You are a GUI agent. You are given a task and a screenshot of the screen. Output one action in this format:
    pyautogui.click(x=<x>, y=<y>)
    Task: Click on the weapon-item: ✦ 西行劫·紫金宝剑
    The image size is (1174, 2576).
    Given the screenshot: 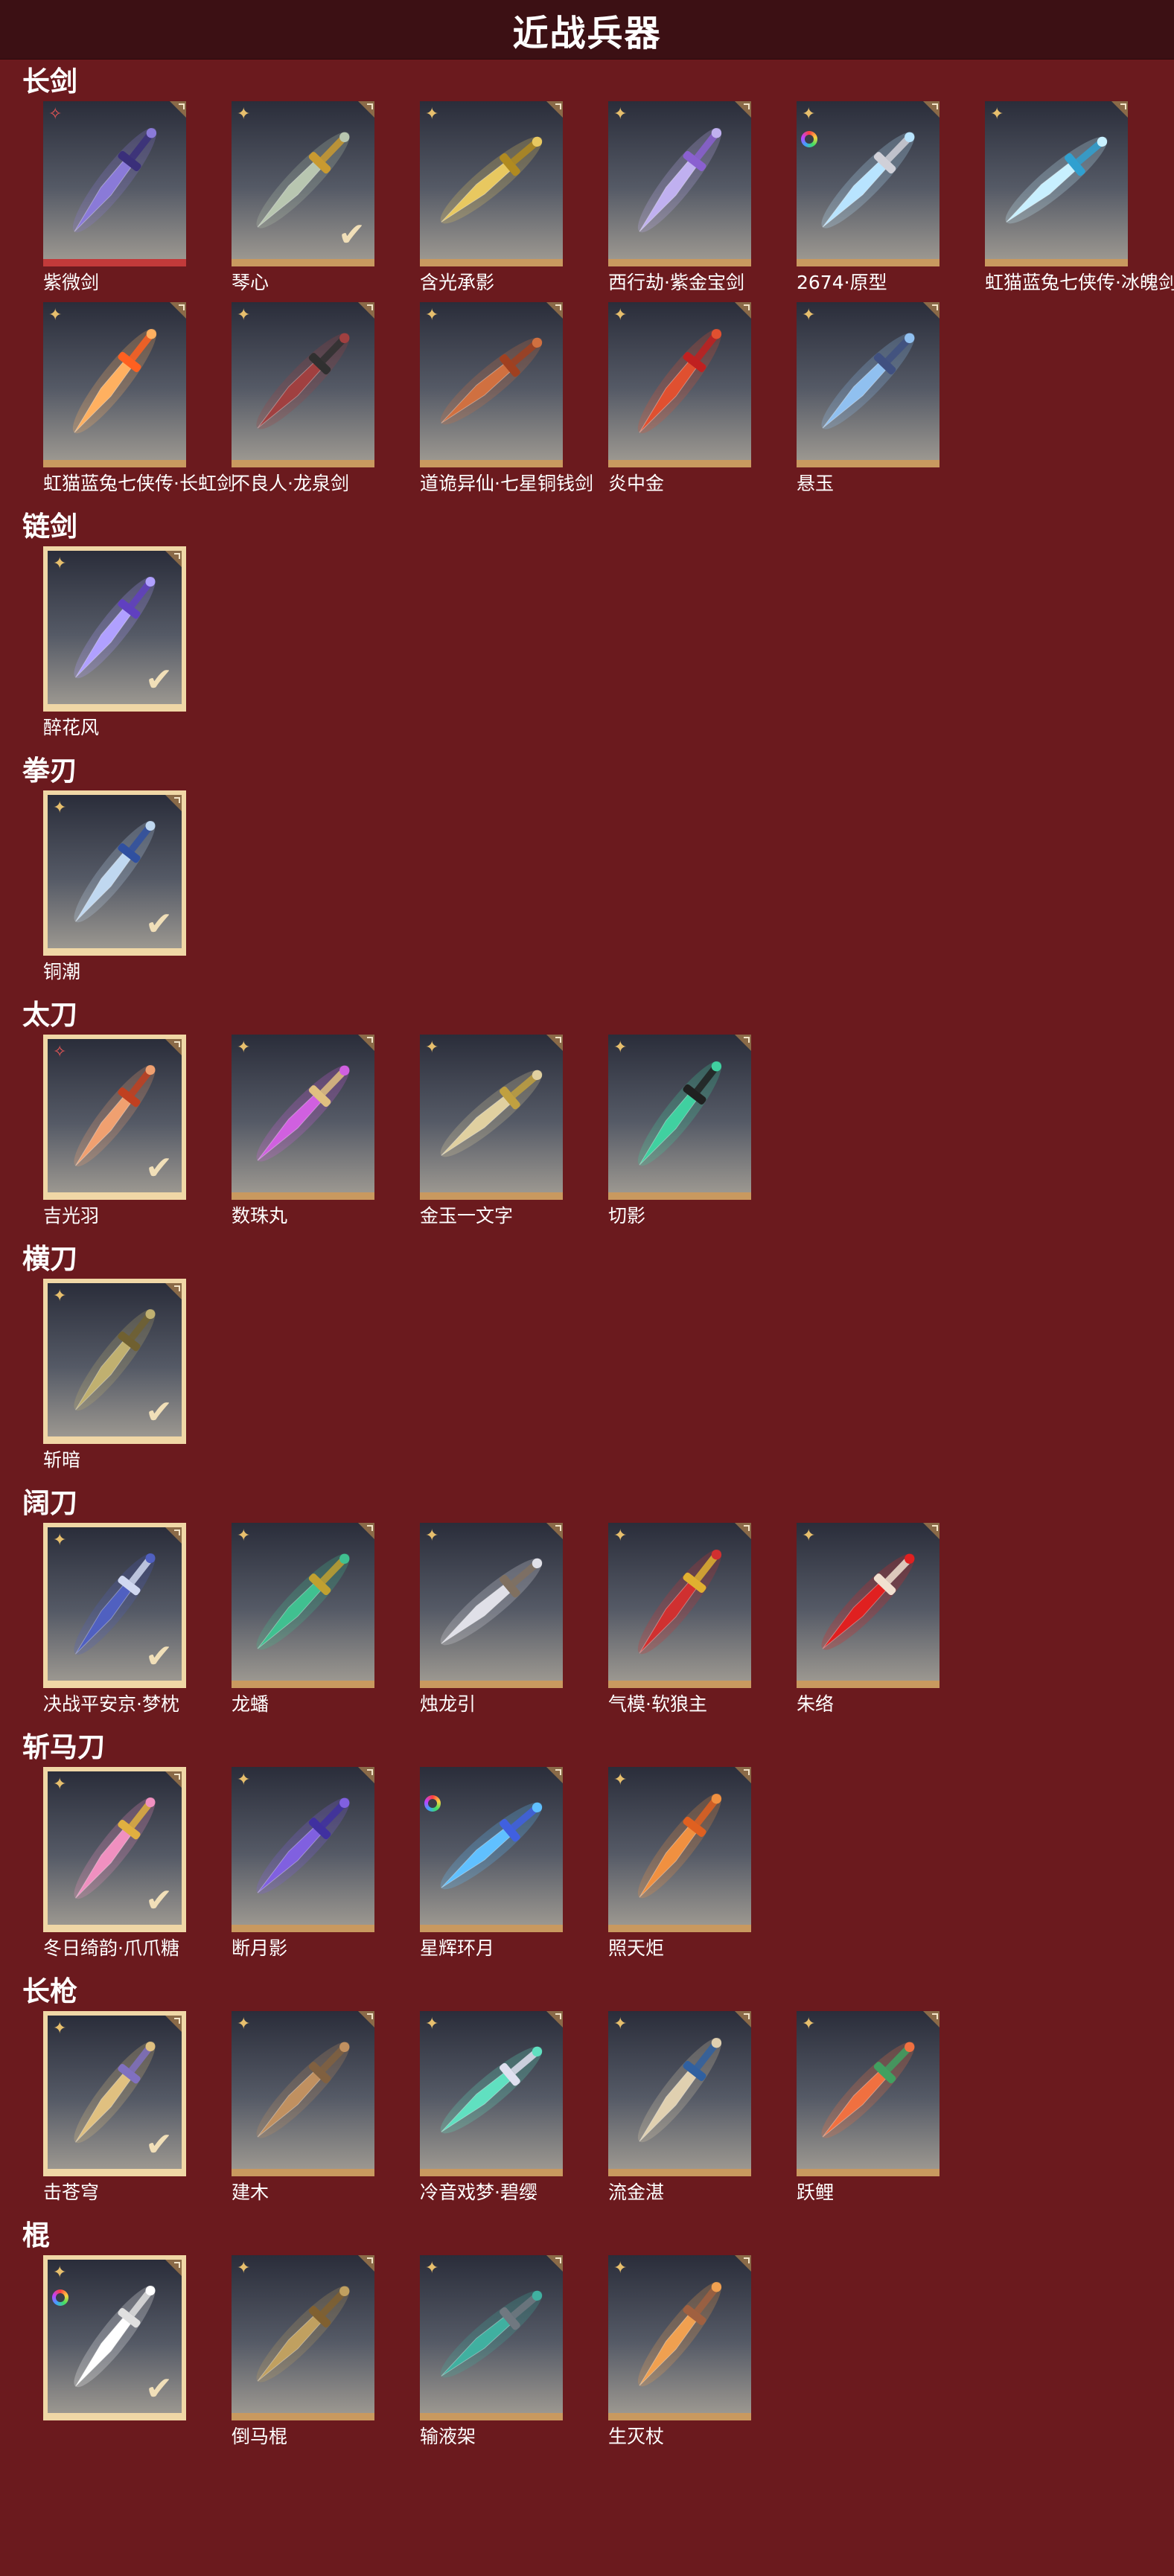 What is the action you would take?
    pyautogui.click(x=679, y=198)
    